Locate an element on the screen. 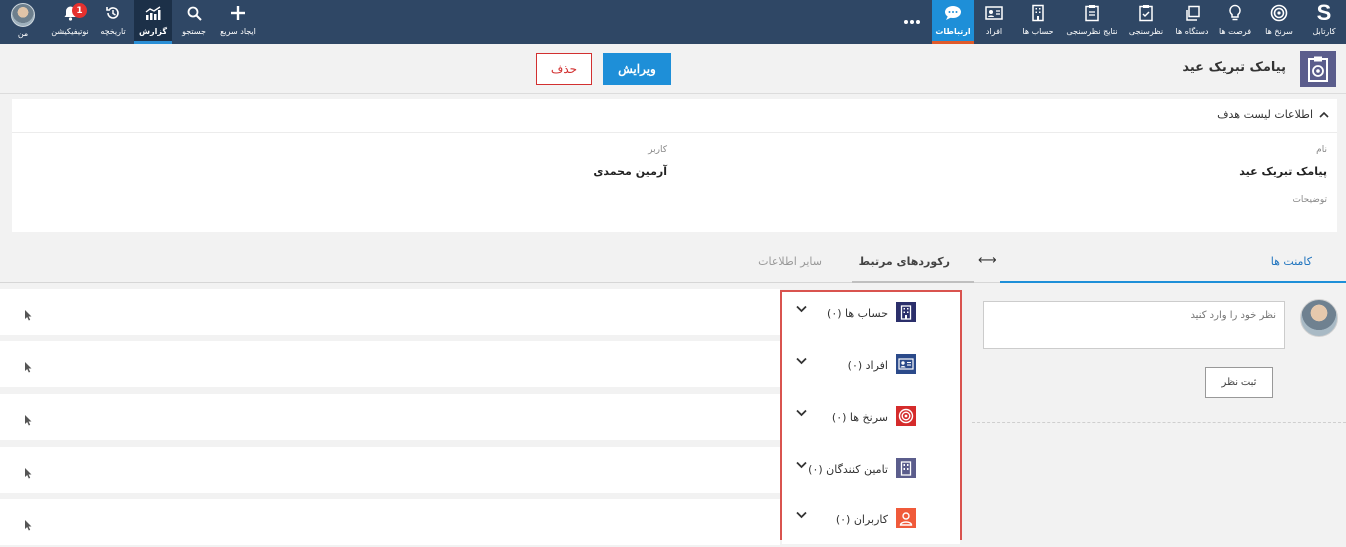 The height and width of the screenshot is (547, 1346). plus-icon is located at coordinates (238, 13).